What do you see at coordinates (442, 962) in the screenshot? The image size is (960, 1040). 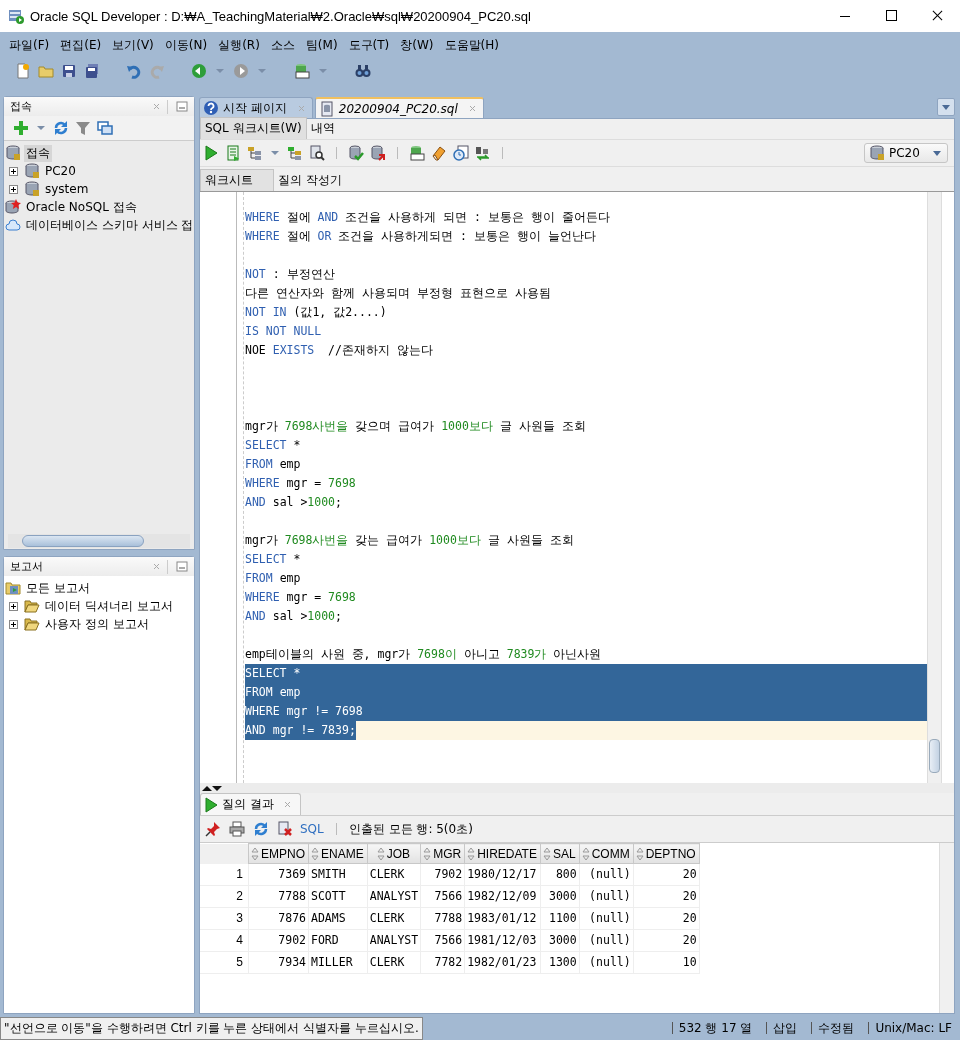 I see `table-cell: 7782` at bounding box center [442, 962].